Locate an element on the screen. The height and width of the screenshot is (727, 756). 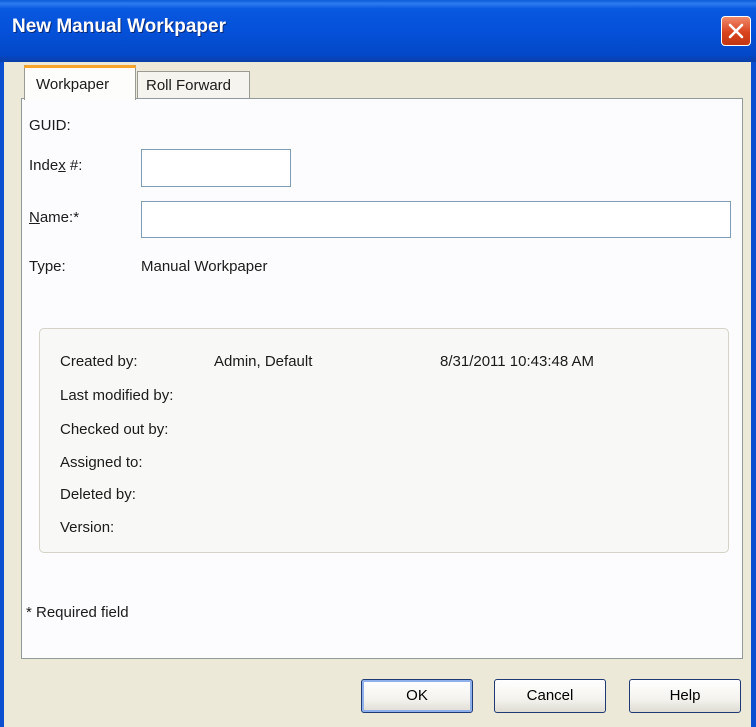
close-icon is located at coordinates (736, 31).